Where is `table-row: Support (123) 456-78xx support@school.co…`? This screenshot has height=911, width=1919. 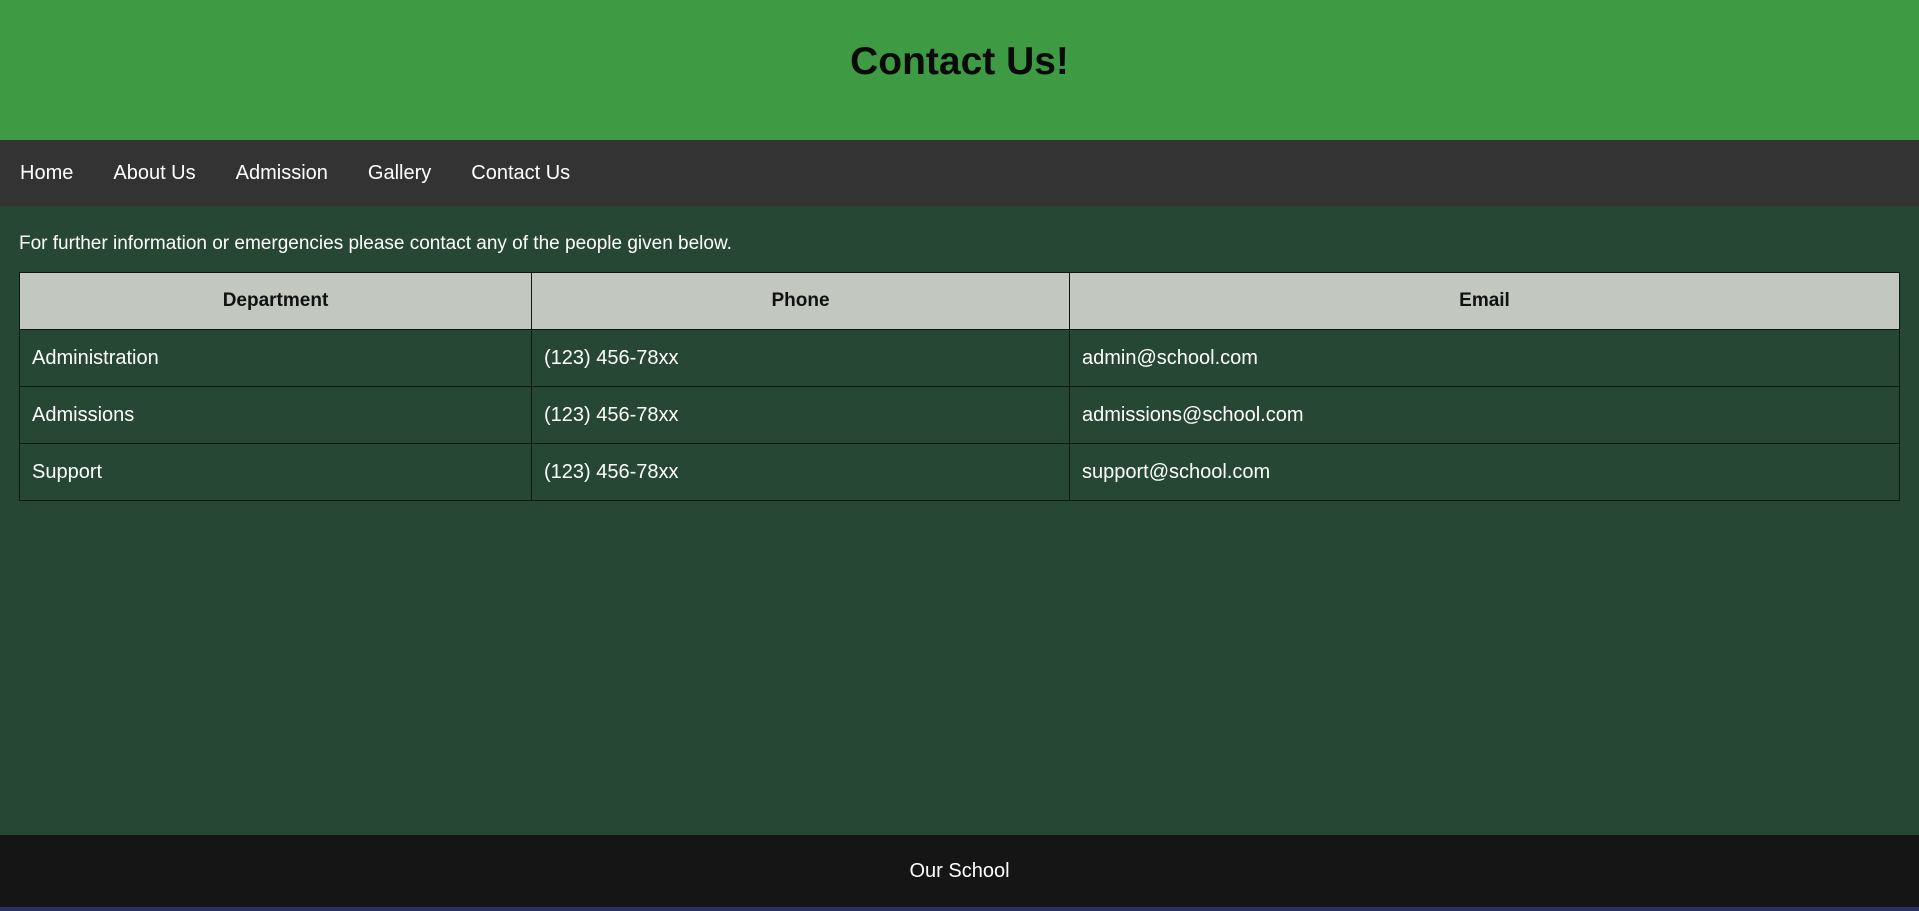
table-row: Support (123) 456-78xx support@school.co… is located at coordinates (959, 472).